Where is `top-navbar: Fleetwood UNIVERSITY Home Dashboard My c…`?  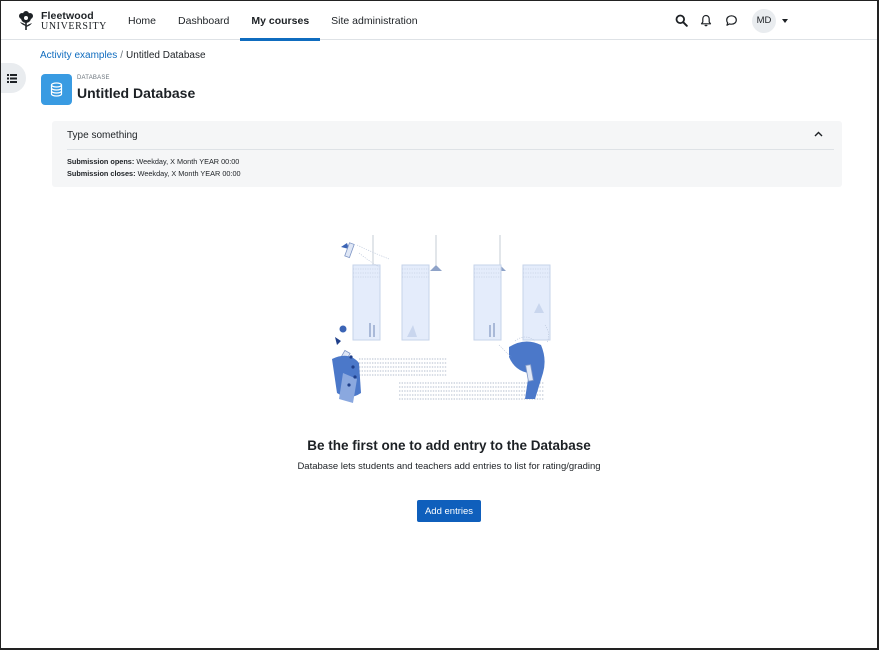 top-navbar: Fleetwood UNIVERSITY Home Dashboard My c… is located at coordinates (439, 21).